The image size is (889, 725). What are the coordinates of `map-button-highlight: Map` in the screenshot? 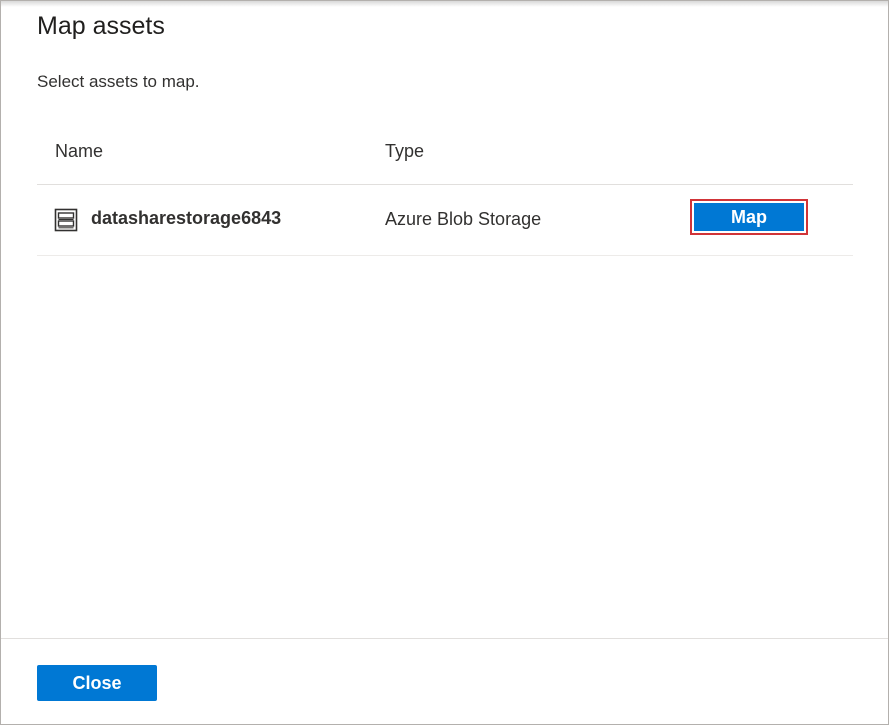 It's located at (749, 217).